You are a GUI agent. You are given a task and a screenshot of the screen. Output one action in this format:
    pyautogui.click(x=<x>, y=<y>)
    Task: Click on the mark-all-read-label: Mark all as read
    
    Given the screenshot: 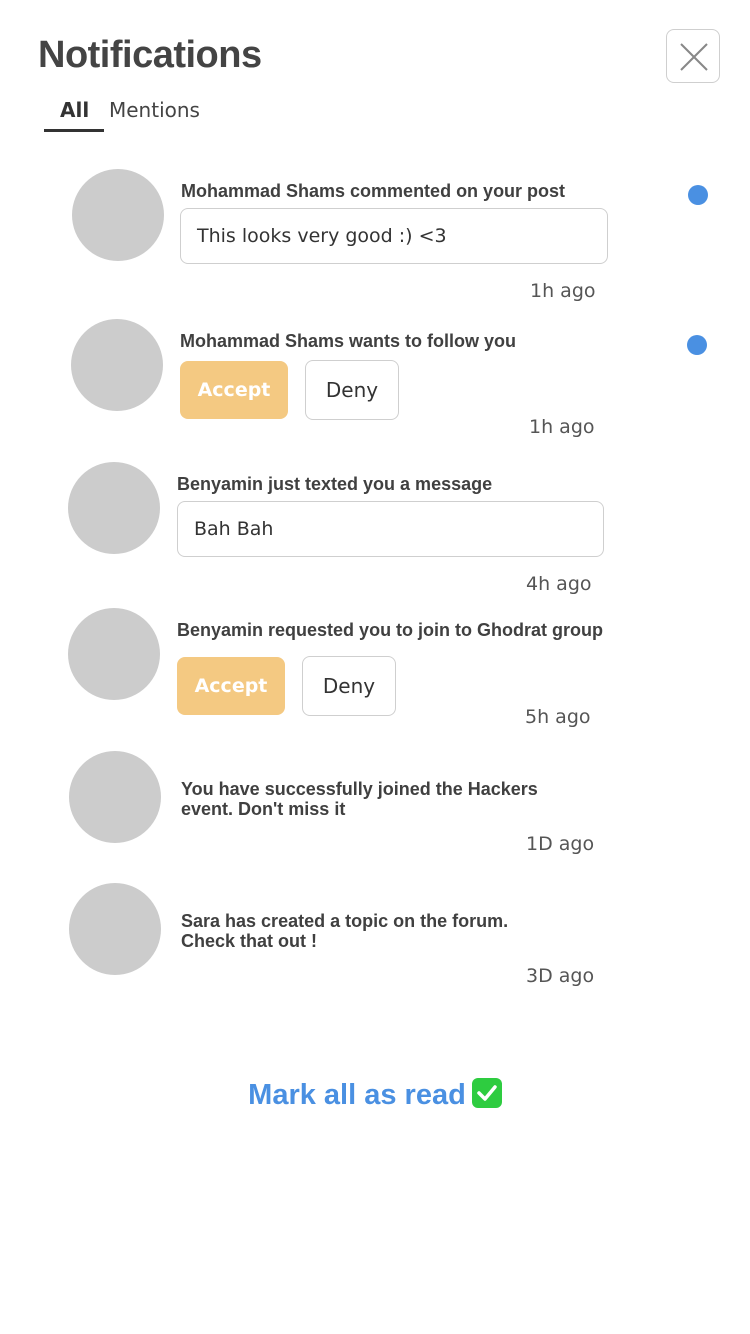 What is the action you would take?
    pyautogui.click(x=357, y=1095)
    